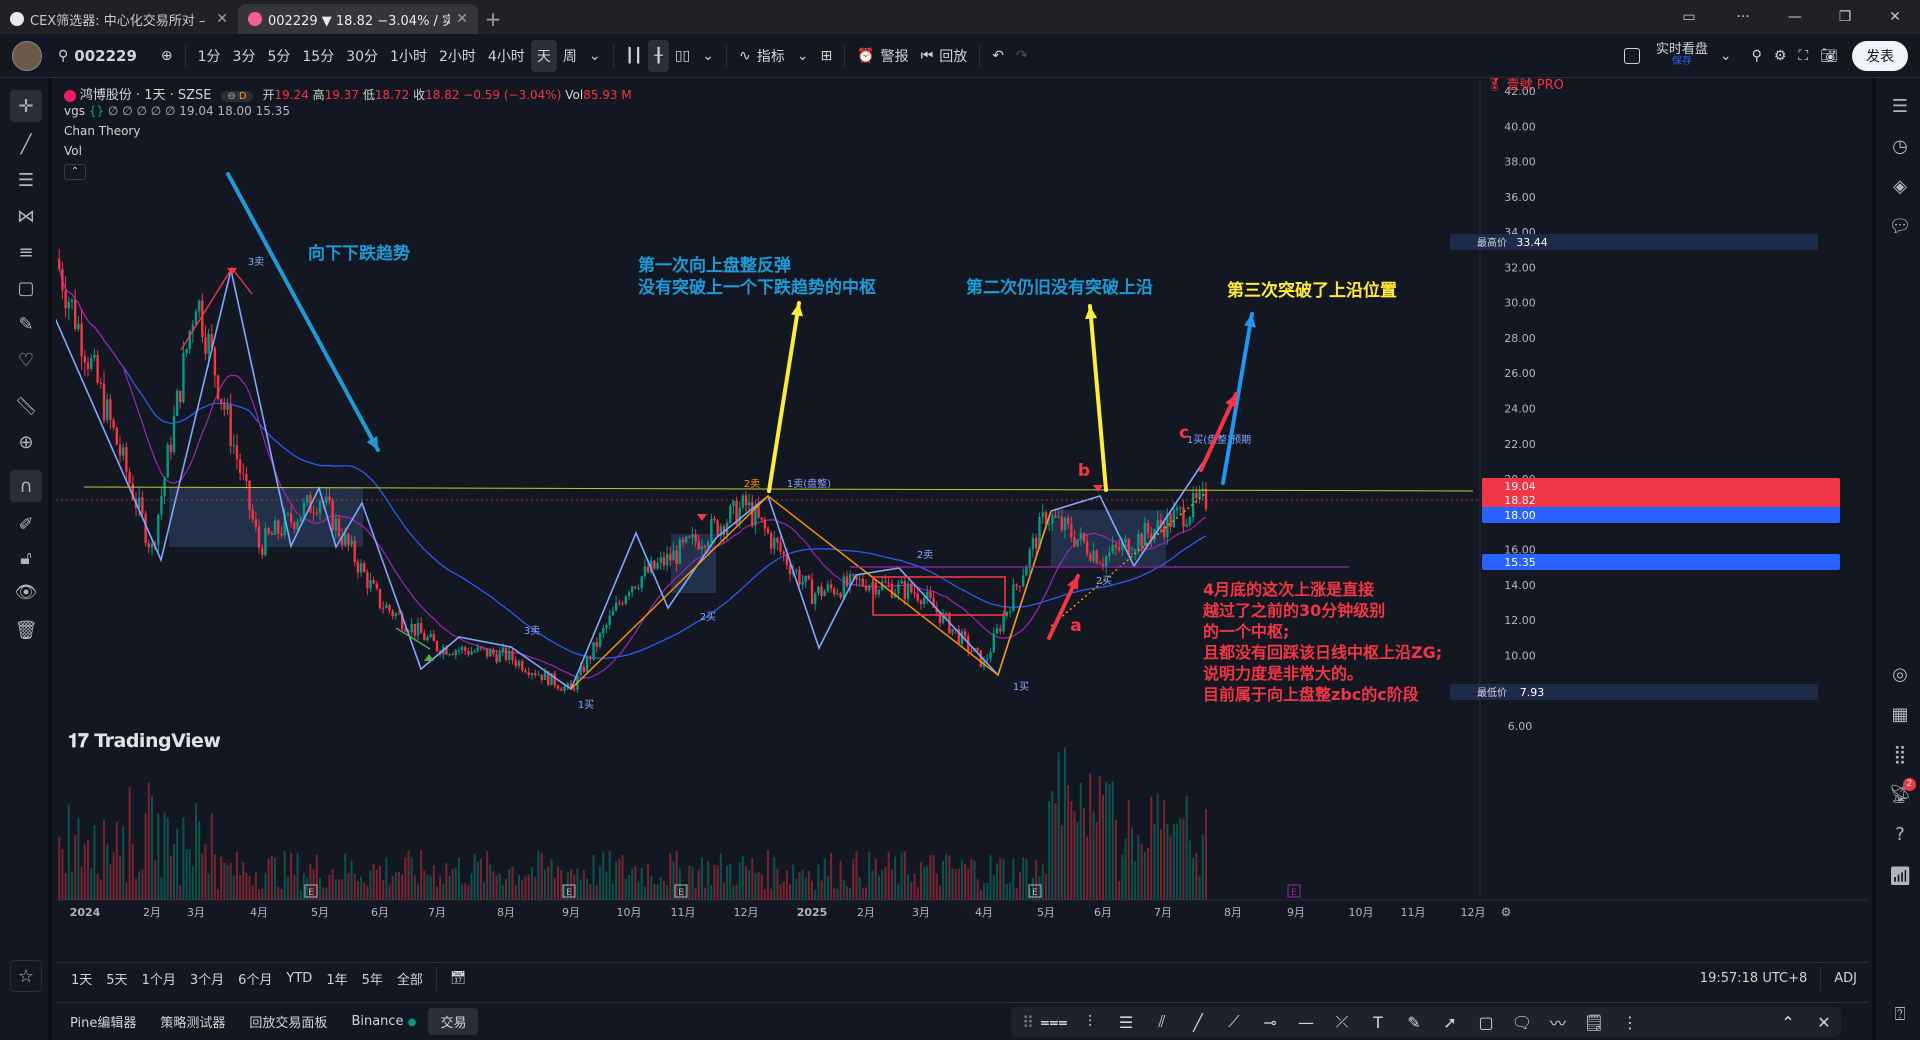 The width and height of the screenshot is (1920, 1040). Describe the element at coordinates (73, 151) in the screenshot. I see `legend-indicator-vol: Vol` at that location.